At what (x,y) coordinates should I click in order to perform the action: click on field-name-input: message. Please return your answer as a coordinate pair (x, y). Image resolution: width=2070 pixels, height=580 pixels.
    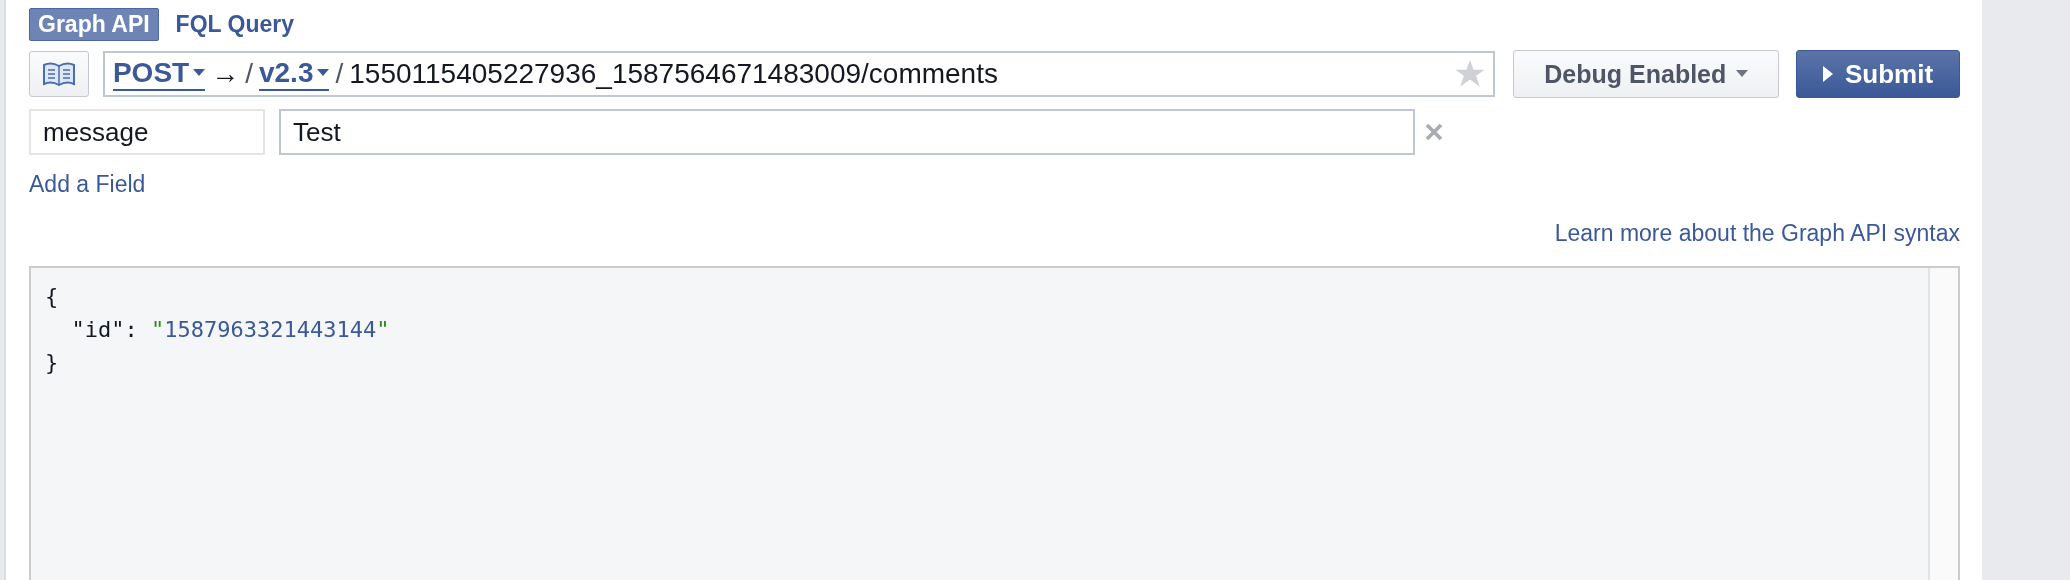
    Looking at the image, I should click on (147, 132).